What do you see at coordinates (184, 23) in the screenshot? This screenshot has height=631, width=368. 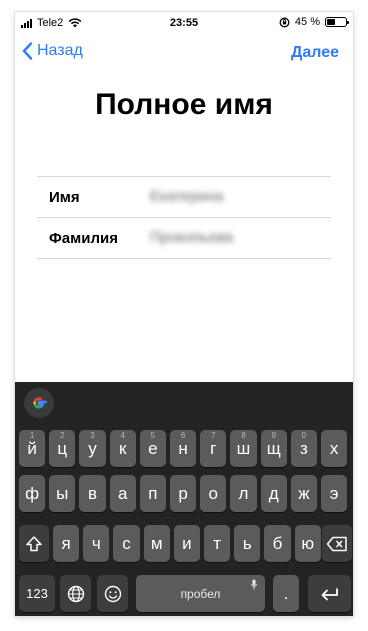 I see `status-bar: Tele2 23:55 45 %` at bounding box center [184, 23].